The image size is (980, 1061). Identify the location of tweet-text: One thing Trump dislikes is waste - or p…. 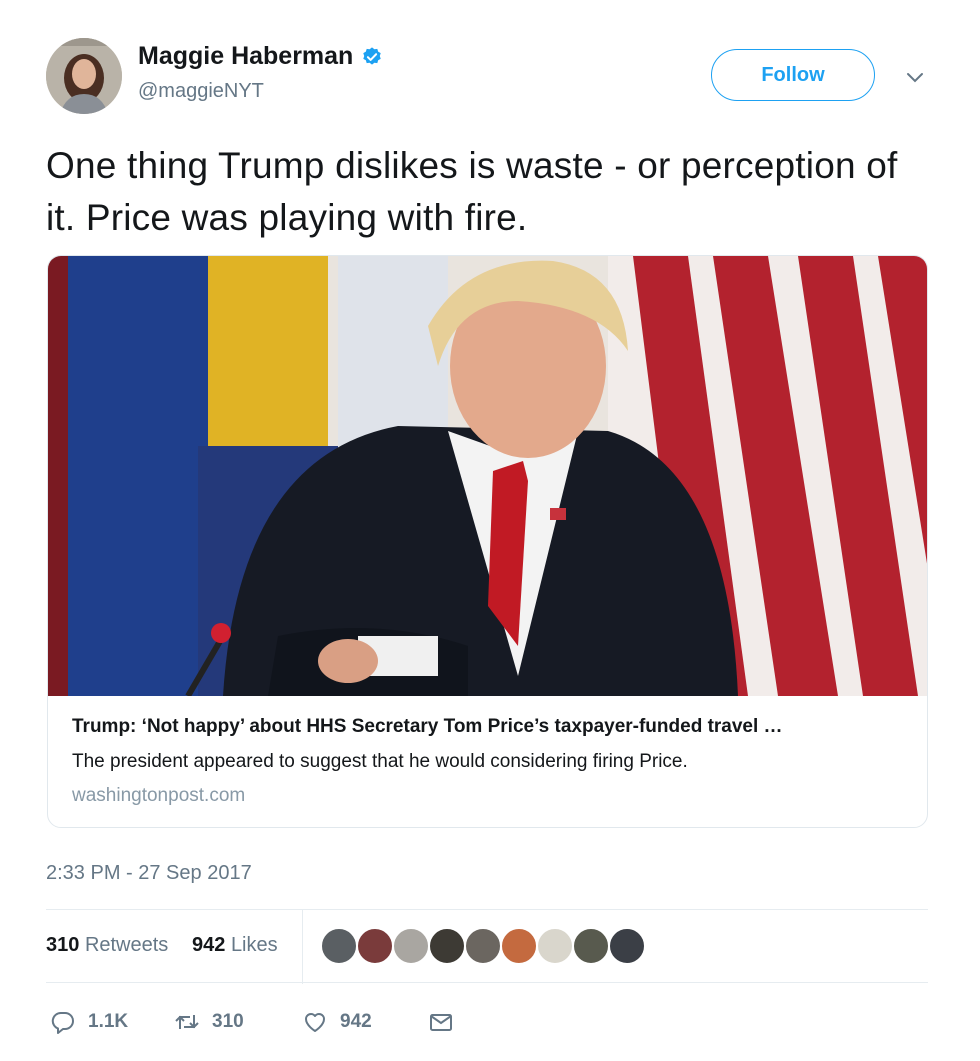
(472, 191).